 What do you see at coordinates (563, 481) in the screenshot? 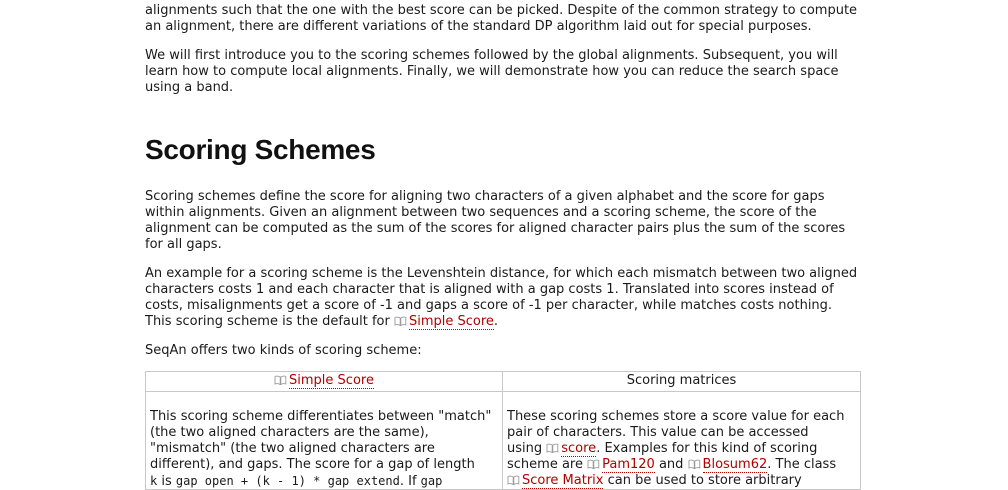
I see `score-matrix-link: Score Matrix` at bounding box center [563, 481].